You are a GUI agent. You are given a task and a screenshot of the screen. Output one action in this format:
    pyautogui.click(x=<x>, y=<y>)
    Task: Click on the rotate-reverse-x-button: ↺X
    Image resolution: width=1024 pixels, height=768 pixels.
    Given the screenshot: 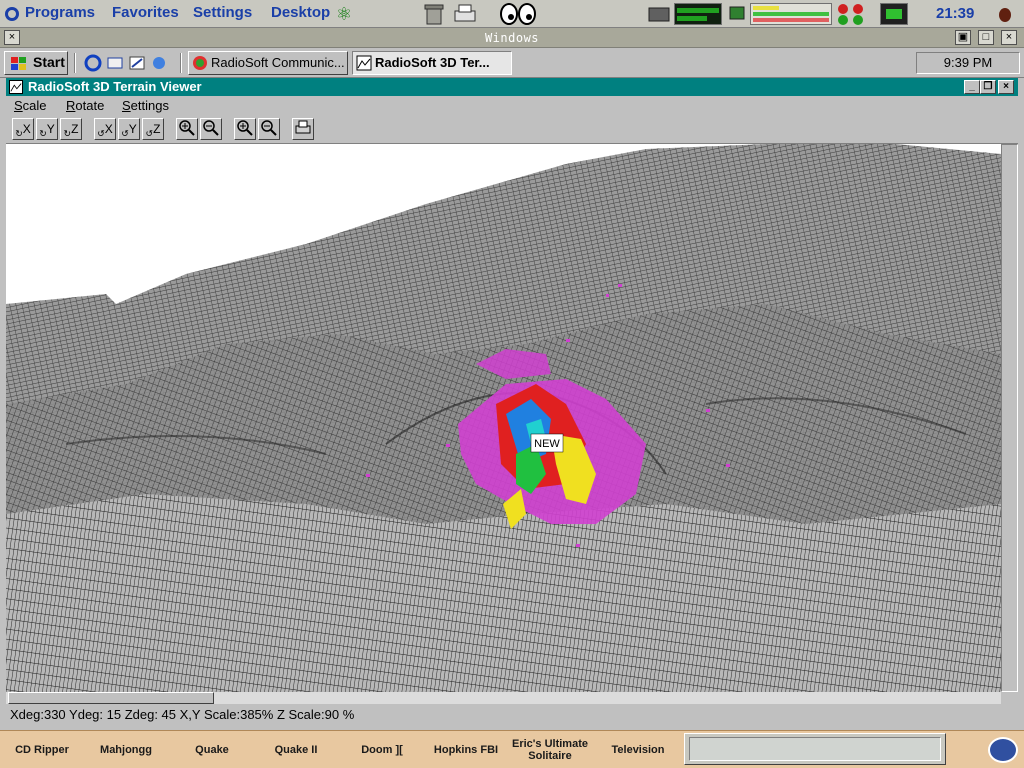 What is the action you would take?
    pyautogui.click(x=105, y=129)
    